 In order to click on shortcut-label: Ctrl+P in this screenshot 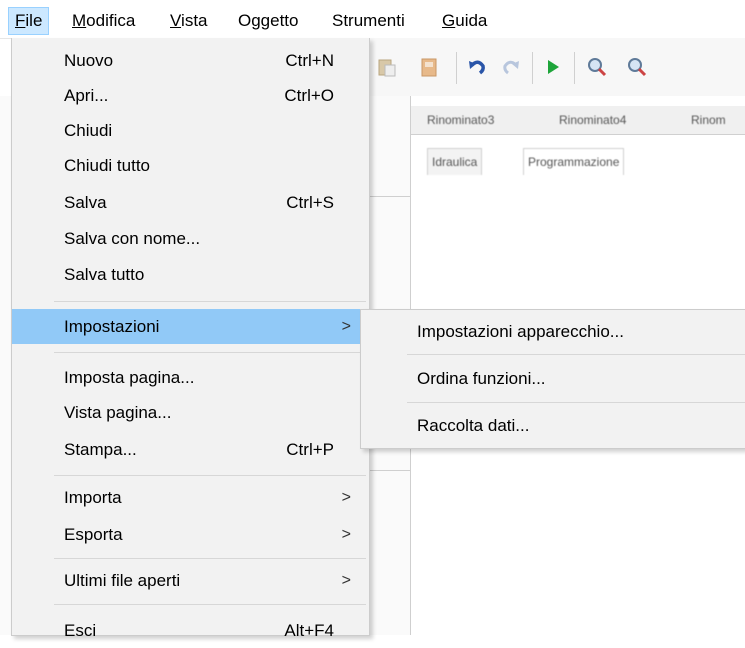, I will do `click(310, 449)`.